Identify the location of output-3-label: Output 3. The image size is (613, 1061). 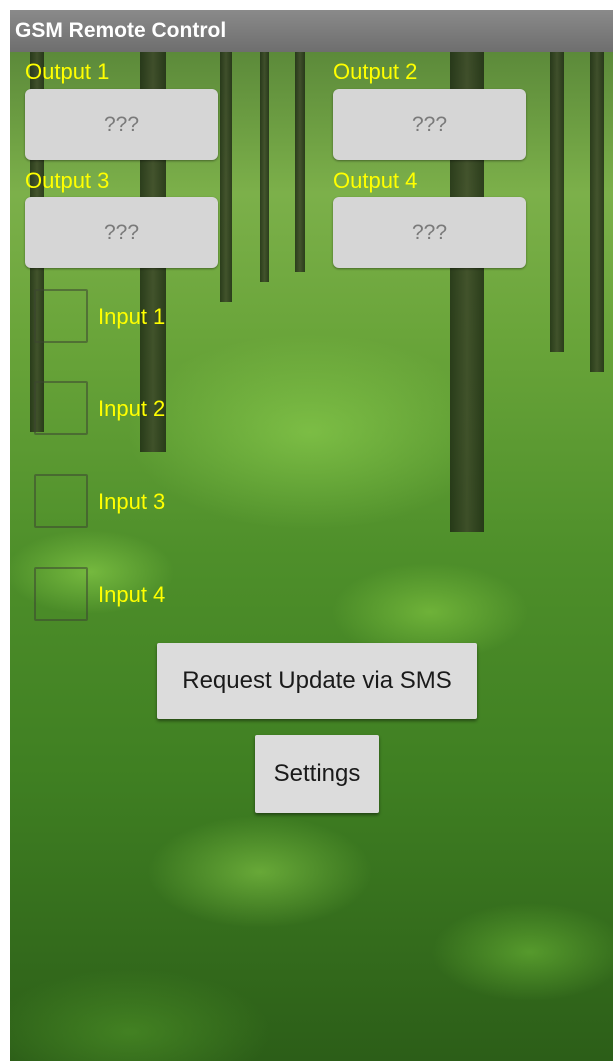
(67, 180).